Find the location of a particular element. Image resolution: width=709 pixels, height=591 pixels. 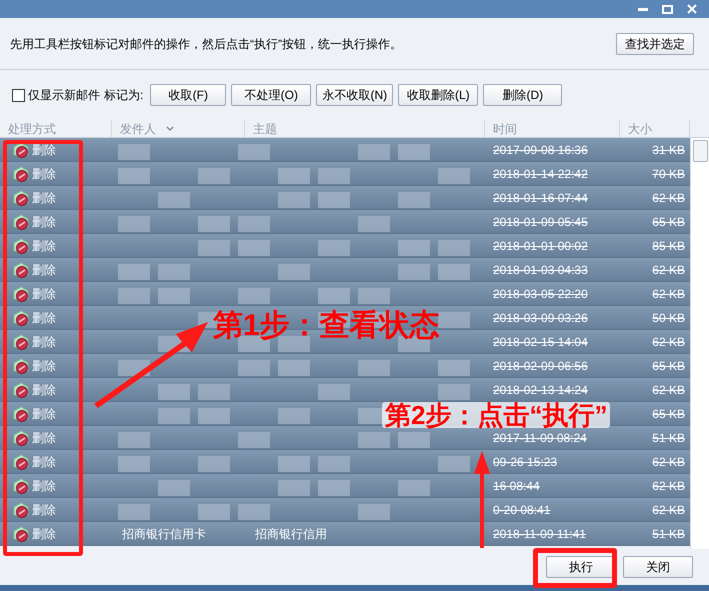

time-cell: 2018-03-09 03:26 is located at coordinates (540, 317).